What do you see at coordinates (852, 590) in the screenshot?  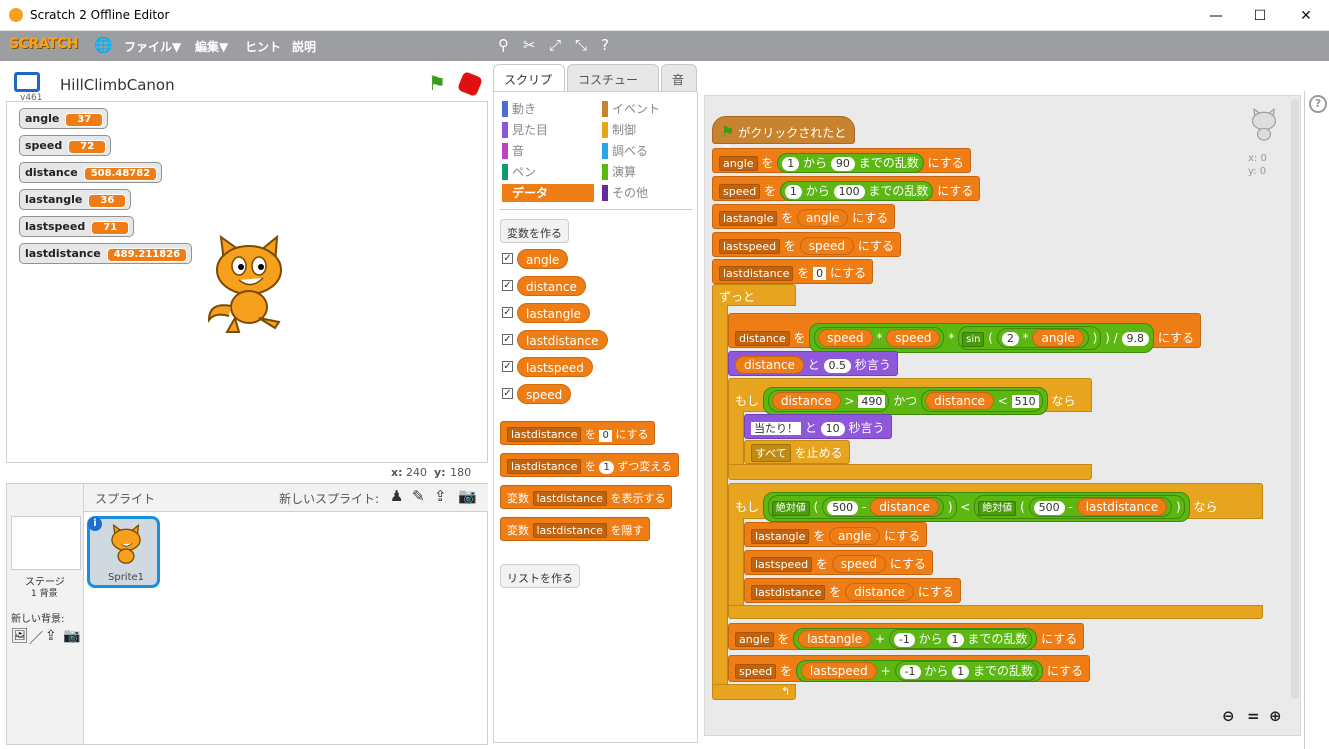 I see `set-lastdistance-inner-block: lastdistance を distance にする` at bounding box center [852, 590].